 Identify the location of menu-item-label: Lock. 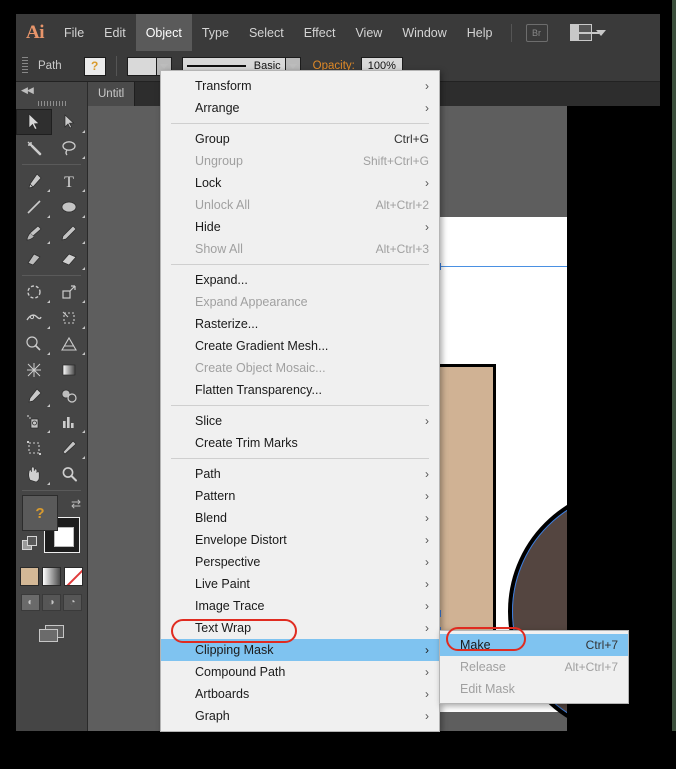
(208, 183).